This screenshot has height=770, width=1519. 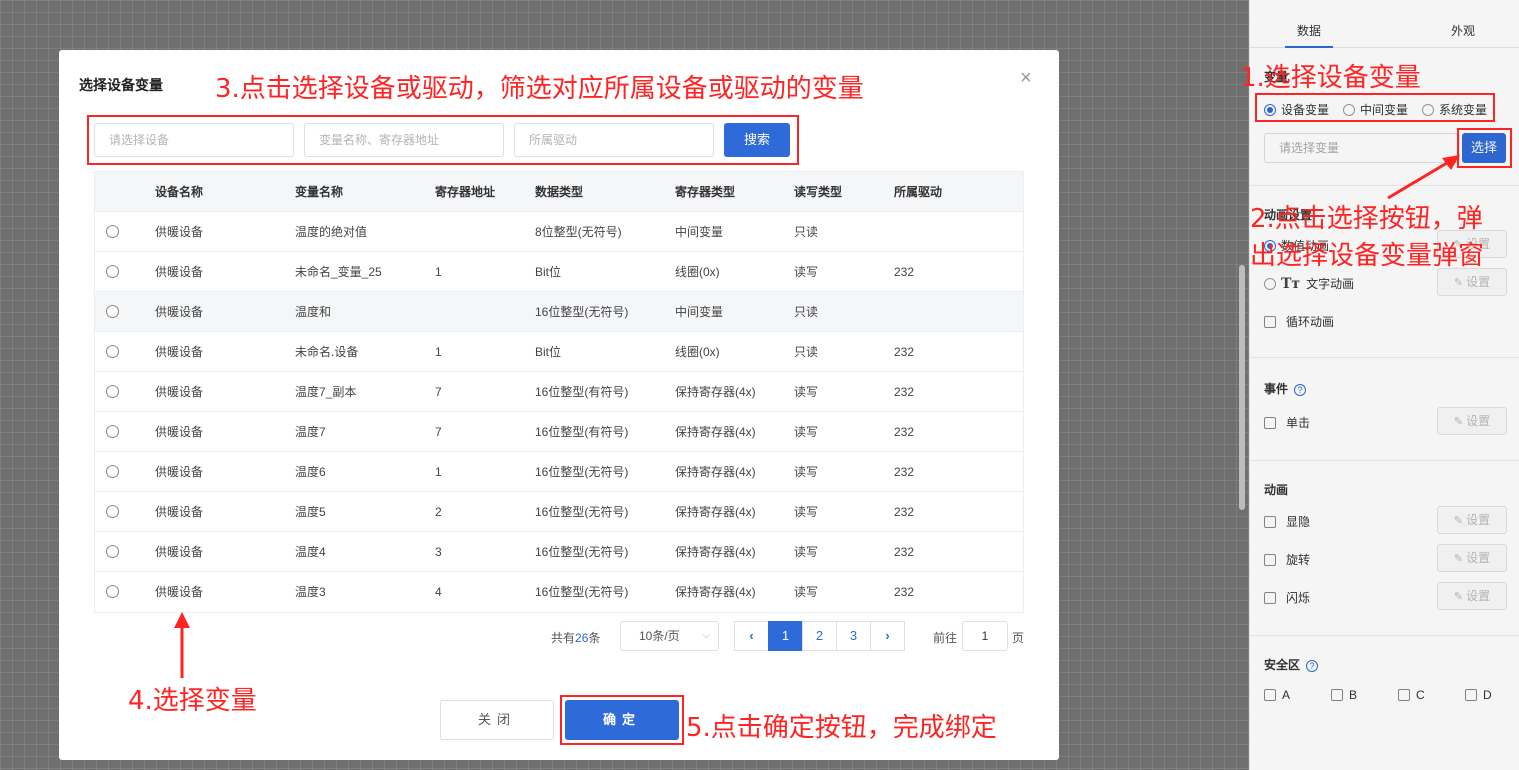 I want to click on table-row: 供暖设备 未命名_变量_25 1 Bit位 线圈(0x) 读写 232, so click(x=559, y=272).